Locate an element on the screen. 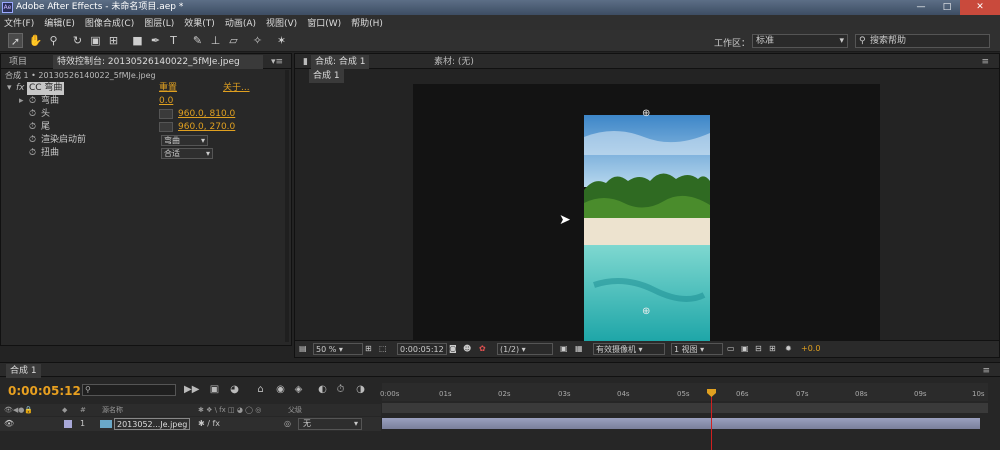 This screenshot has width=1000, height=450. flowchart-icon: ⊞ is located at coordinates (772, 349).